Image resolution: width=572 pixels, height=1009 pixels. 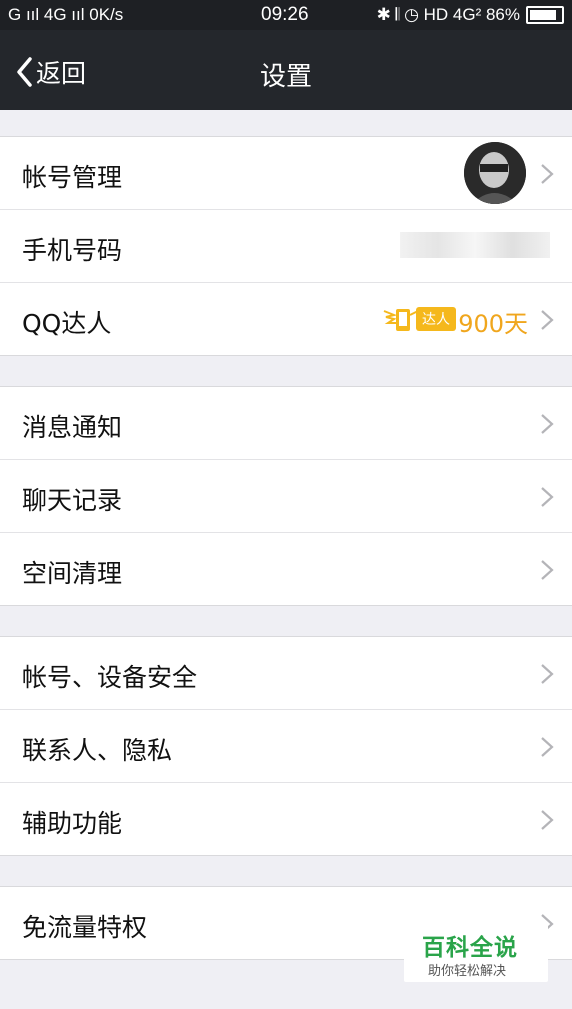 I want to click on row-label: 消息通知, so click(x=72, y=427).